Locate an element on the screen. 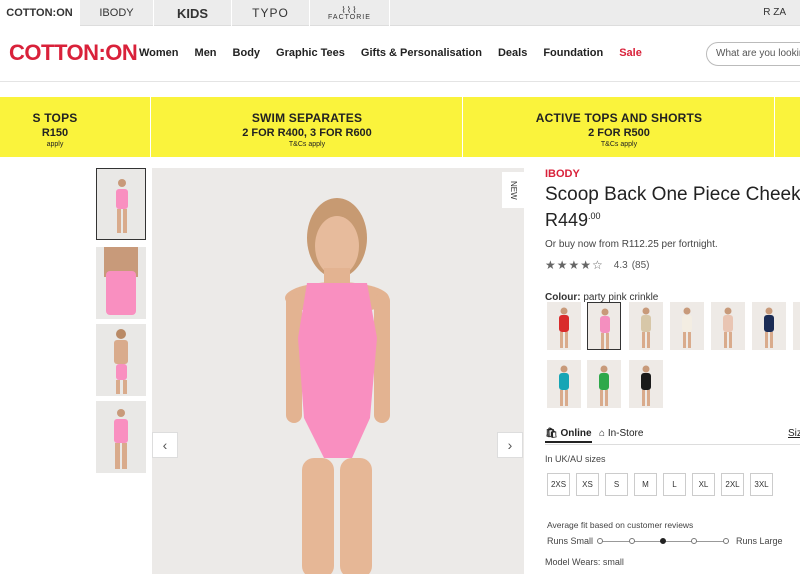 This screenshot has height=574, width=800. nav-sale: Sale is located at coordinates (630, 53).